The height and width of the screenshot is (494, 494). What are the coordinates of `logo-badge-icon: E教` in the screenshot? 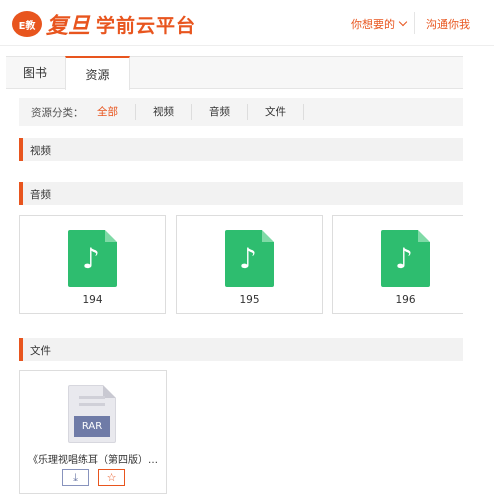 It's located at (27, 24).